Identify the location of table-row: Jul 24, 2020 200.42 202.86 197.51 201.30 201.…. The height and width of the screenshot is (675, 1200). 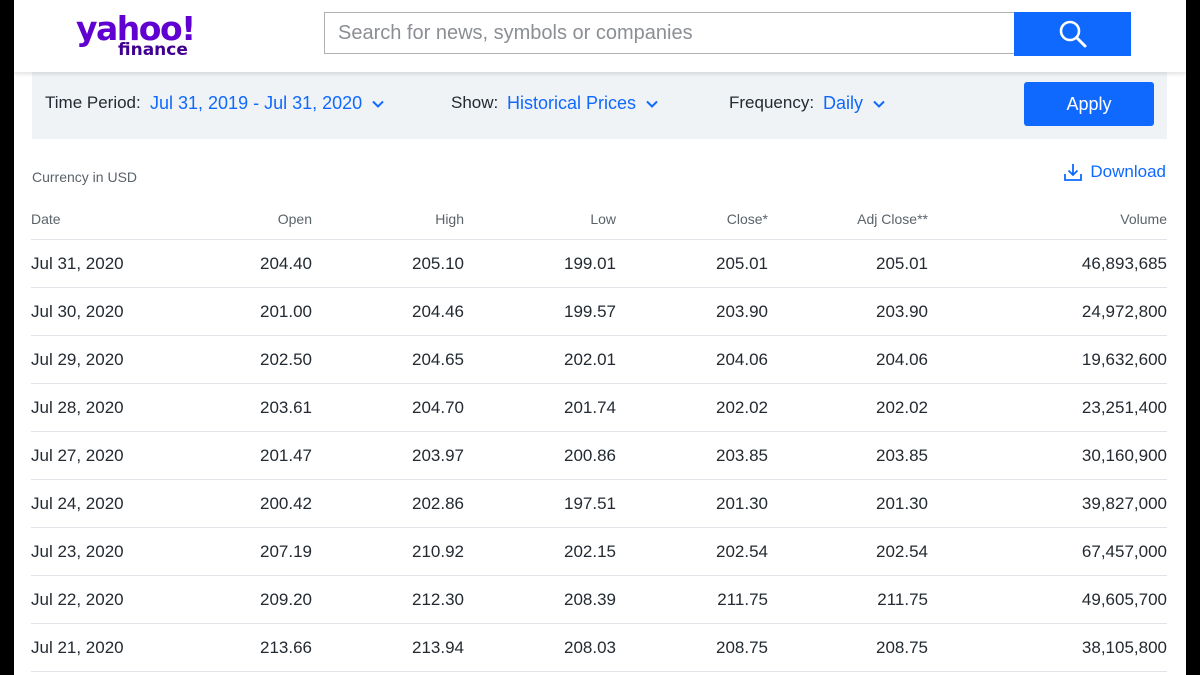
(599, 504).